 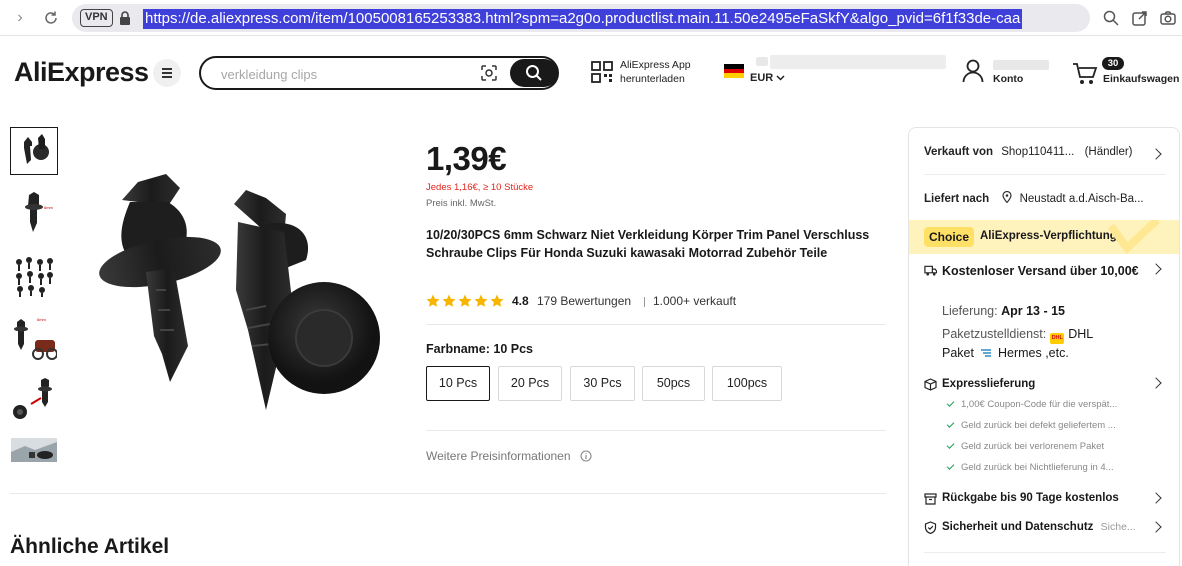 What do you see at coordinates (1042, 271) in the screenshot?
I see `free-shipping-title: Kostenloser Versand über 10,00€` at bounding box center [1042, 271].